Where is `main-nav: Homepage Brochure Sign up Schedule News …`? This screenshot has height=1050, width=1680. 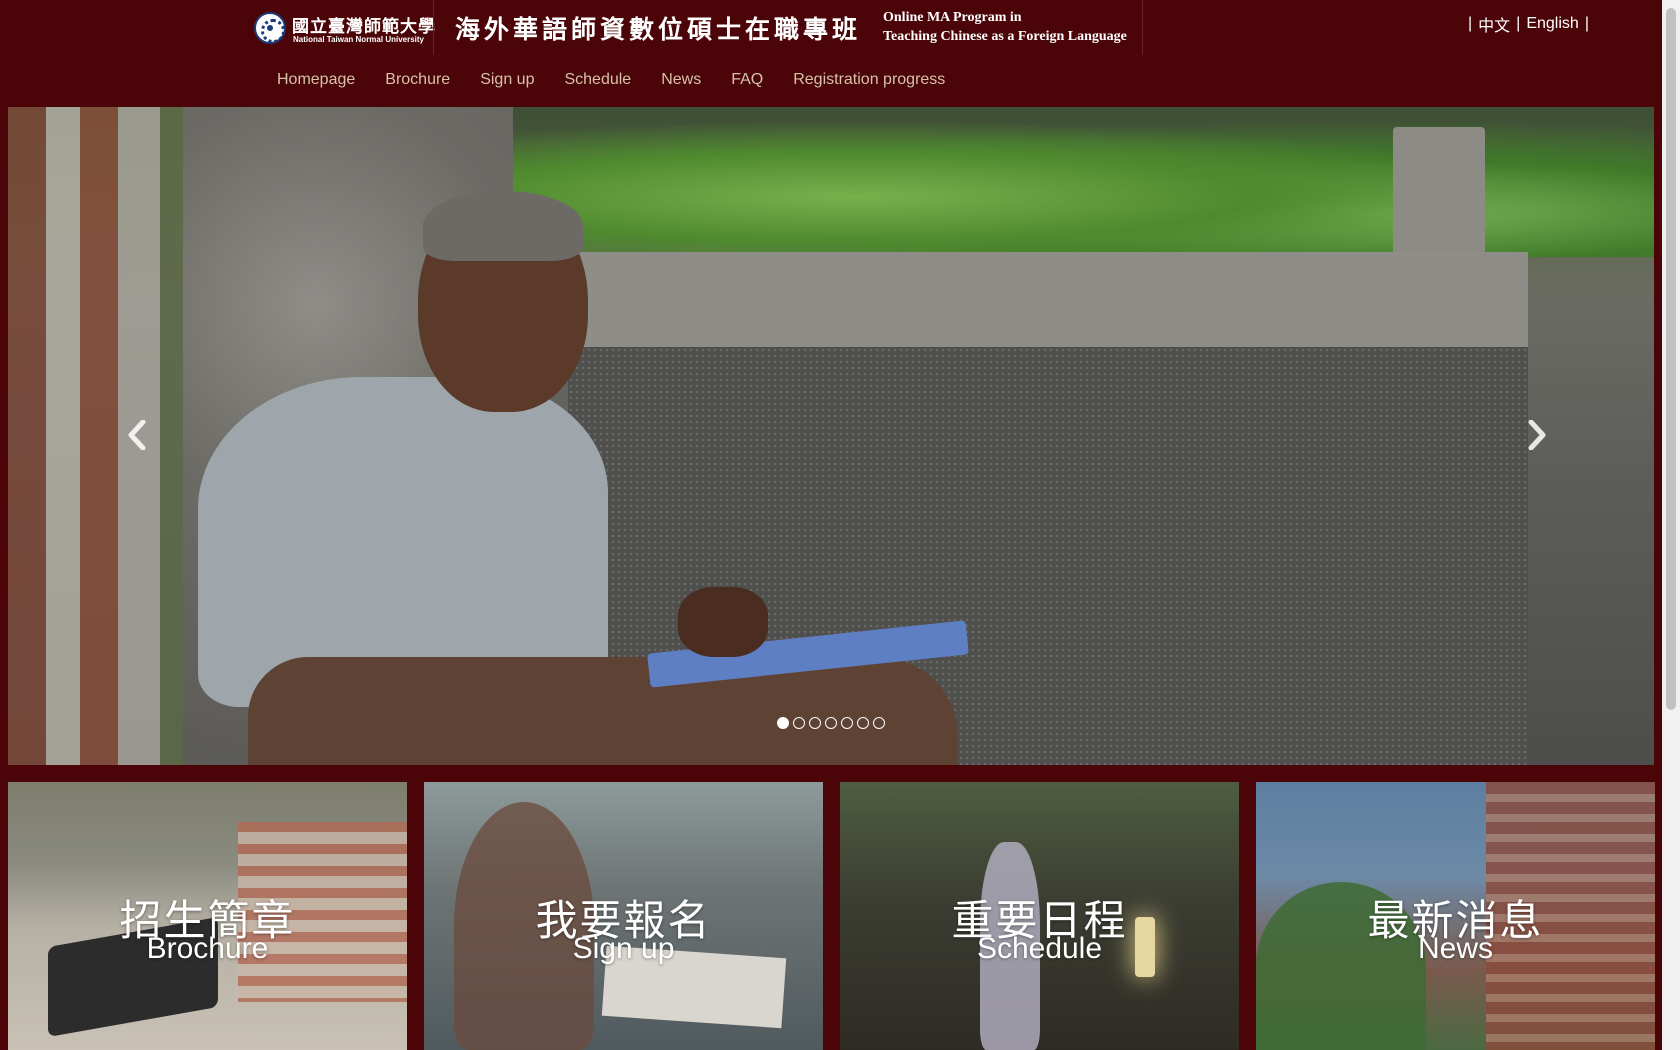
main-nav: Homepage Brochure Sign up Schedule News … is located at coordinates (611, 80).